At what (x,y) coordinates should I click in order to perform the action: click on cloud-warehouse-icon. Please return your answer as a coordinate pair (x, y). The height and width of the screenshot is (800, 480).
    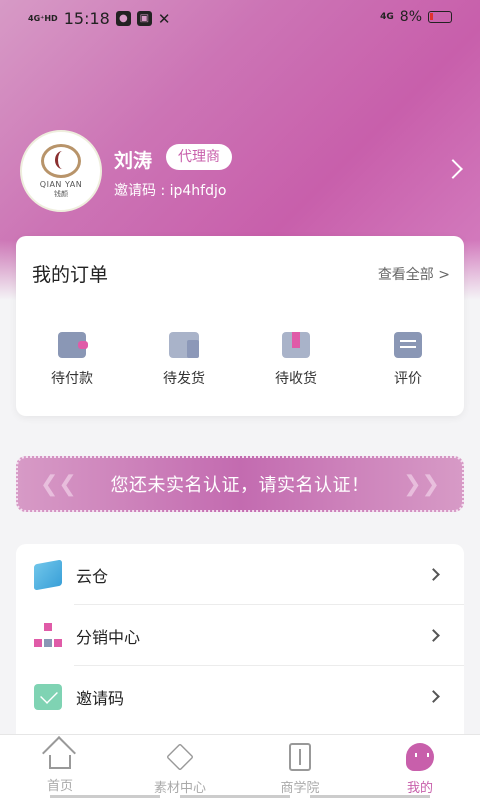
    Looking at the image, I should click on (48, 574).